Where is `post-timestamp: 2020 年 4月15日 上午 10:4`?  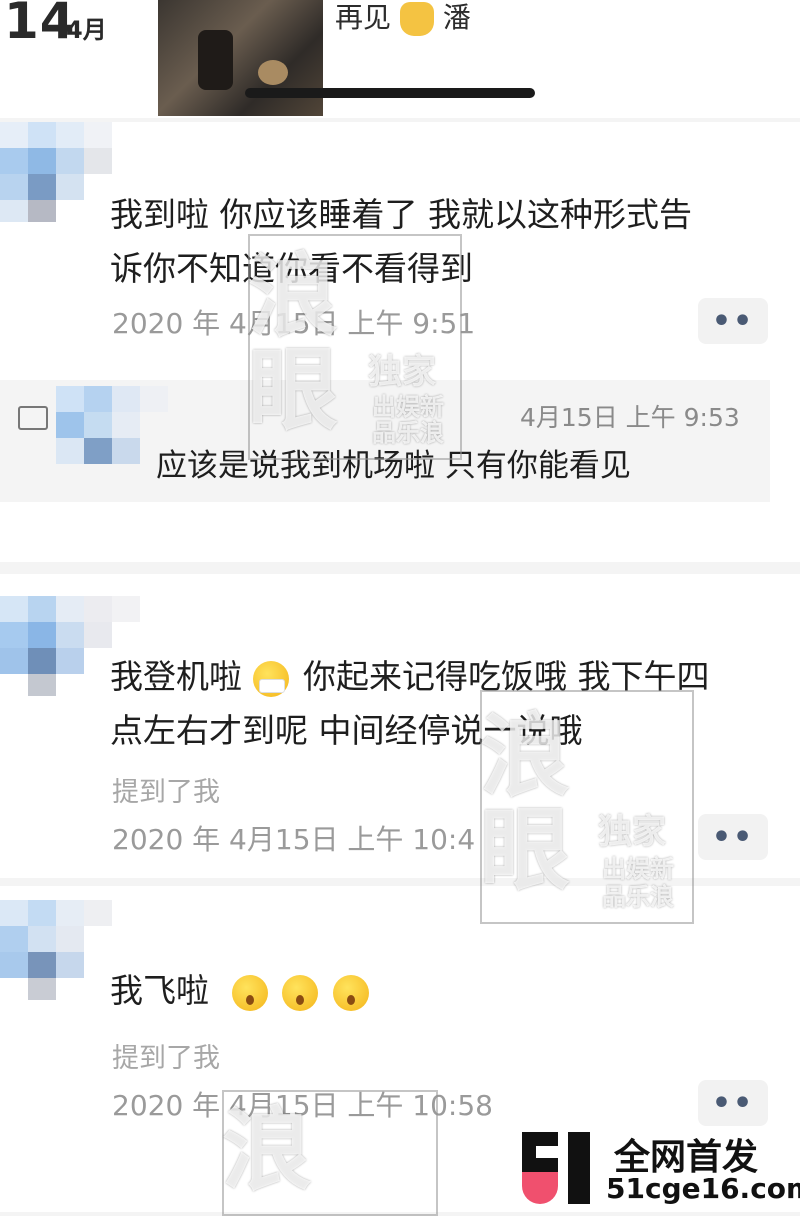 post-timestamp: 2020 年 4月15日 上午 10:4 is located at coordinates (294, 839).